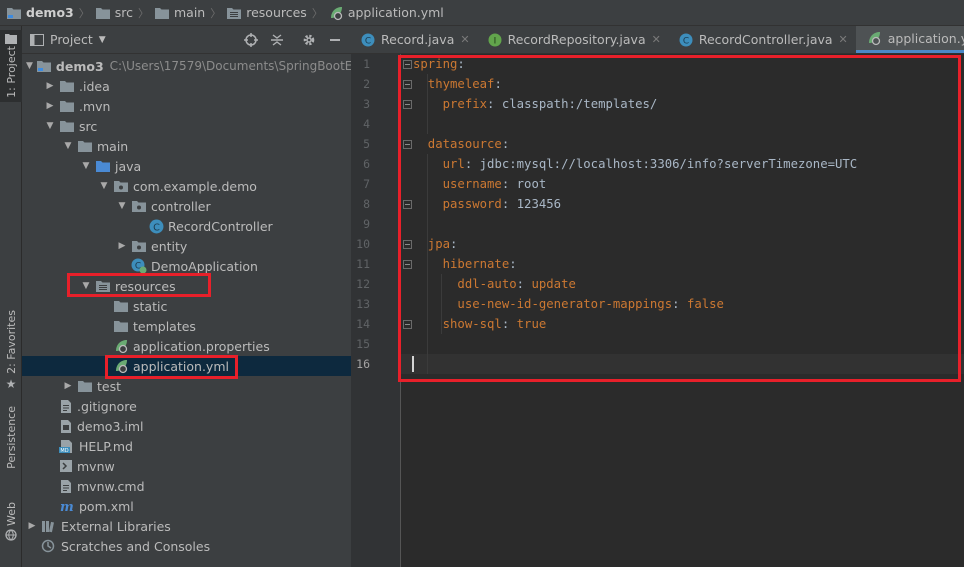 The width and height of the screenshot is (964, 567). What do you see at coordinates (553, 284) in the screenshot?
I see `yaml-literal: update` at bounding box center [553, 284].